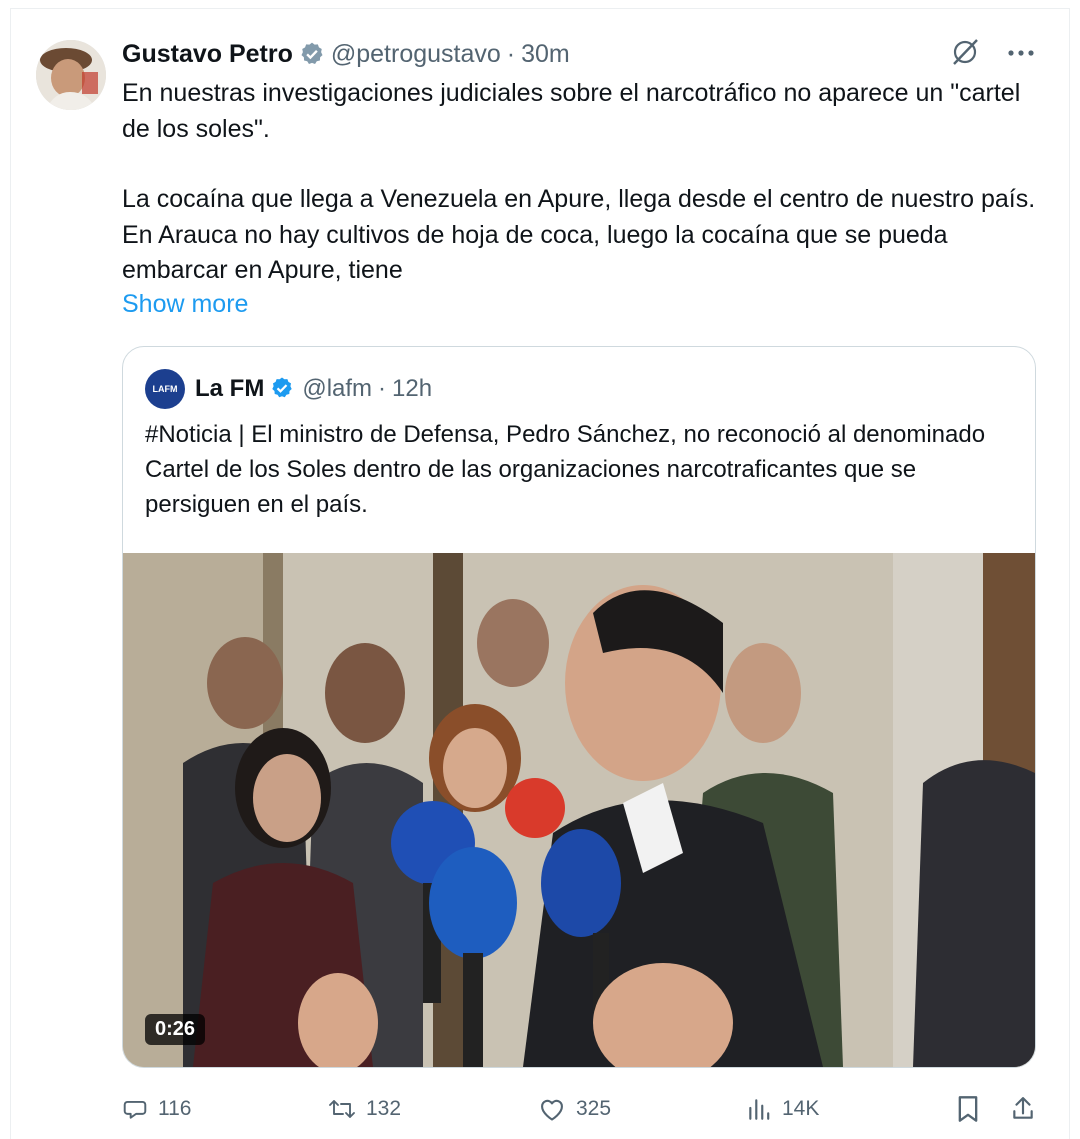 Image resolution: width=1080 pixels, height=1139 pixels. I want to click on bookmark-icon, so click(968, 1109).